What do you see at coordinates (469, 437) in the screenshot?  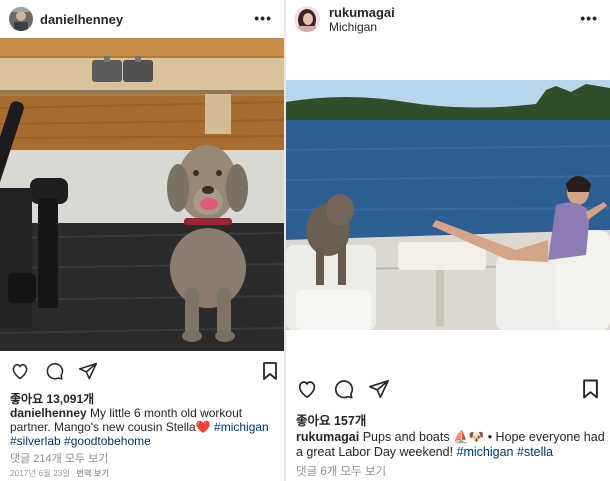 I see `caption-emoji: ⛵🐶` at bounding box center [469, 437].